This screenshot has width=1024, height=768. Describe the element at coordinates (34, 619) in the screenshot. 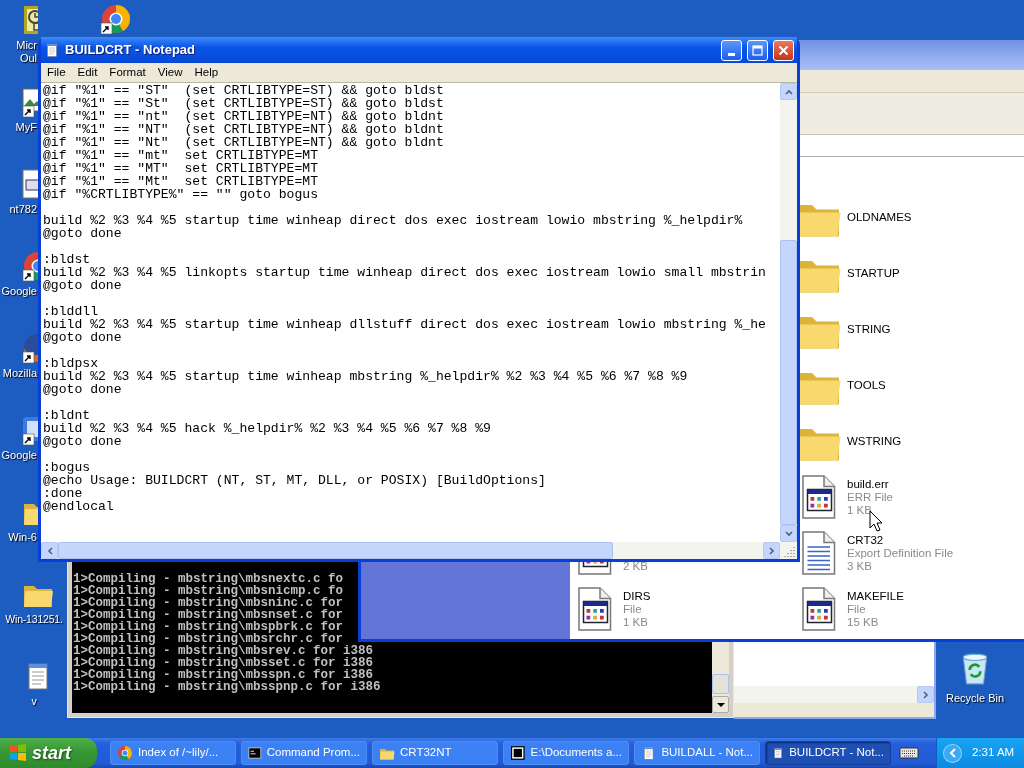

I see `icon-label: Win-131251.` at that location.